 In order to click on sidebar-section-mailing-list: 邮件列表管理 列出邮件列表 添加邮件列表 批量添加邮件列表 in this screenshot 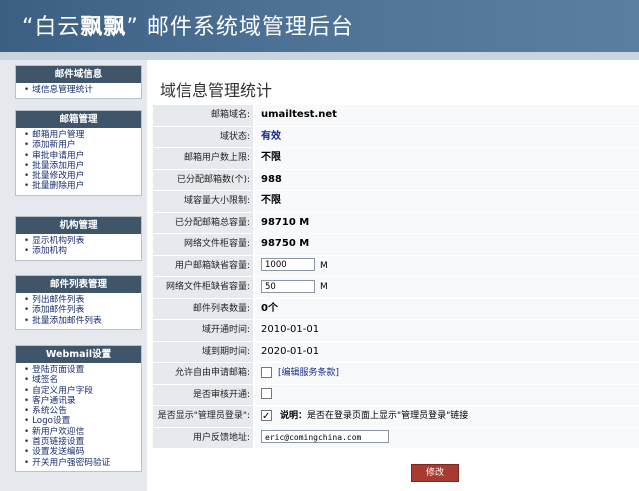, I will do `click(78, 302)`.